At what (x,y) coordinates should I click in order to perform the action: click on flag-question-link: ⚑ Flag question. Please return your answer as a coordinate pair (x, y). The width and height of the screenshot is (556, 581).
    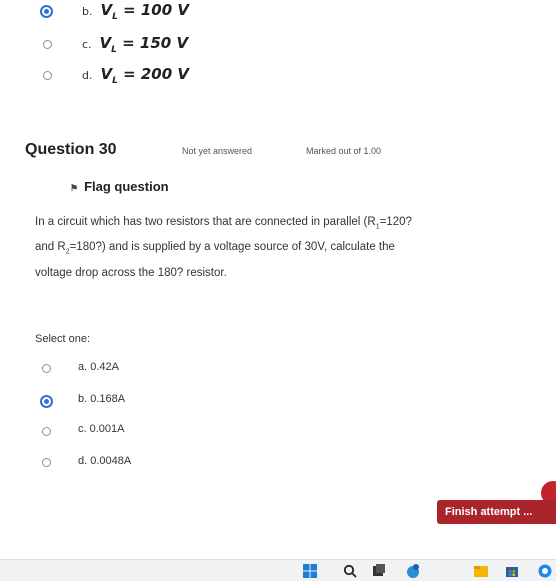
    Looking at the image, I should click on (119, 186).